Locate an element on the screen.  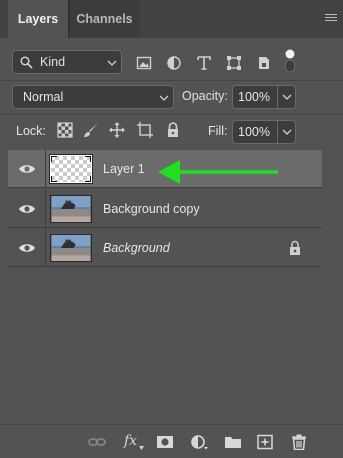
tab-channels: Channels is located at coordinates (104, 19).